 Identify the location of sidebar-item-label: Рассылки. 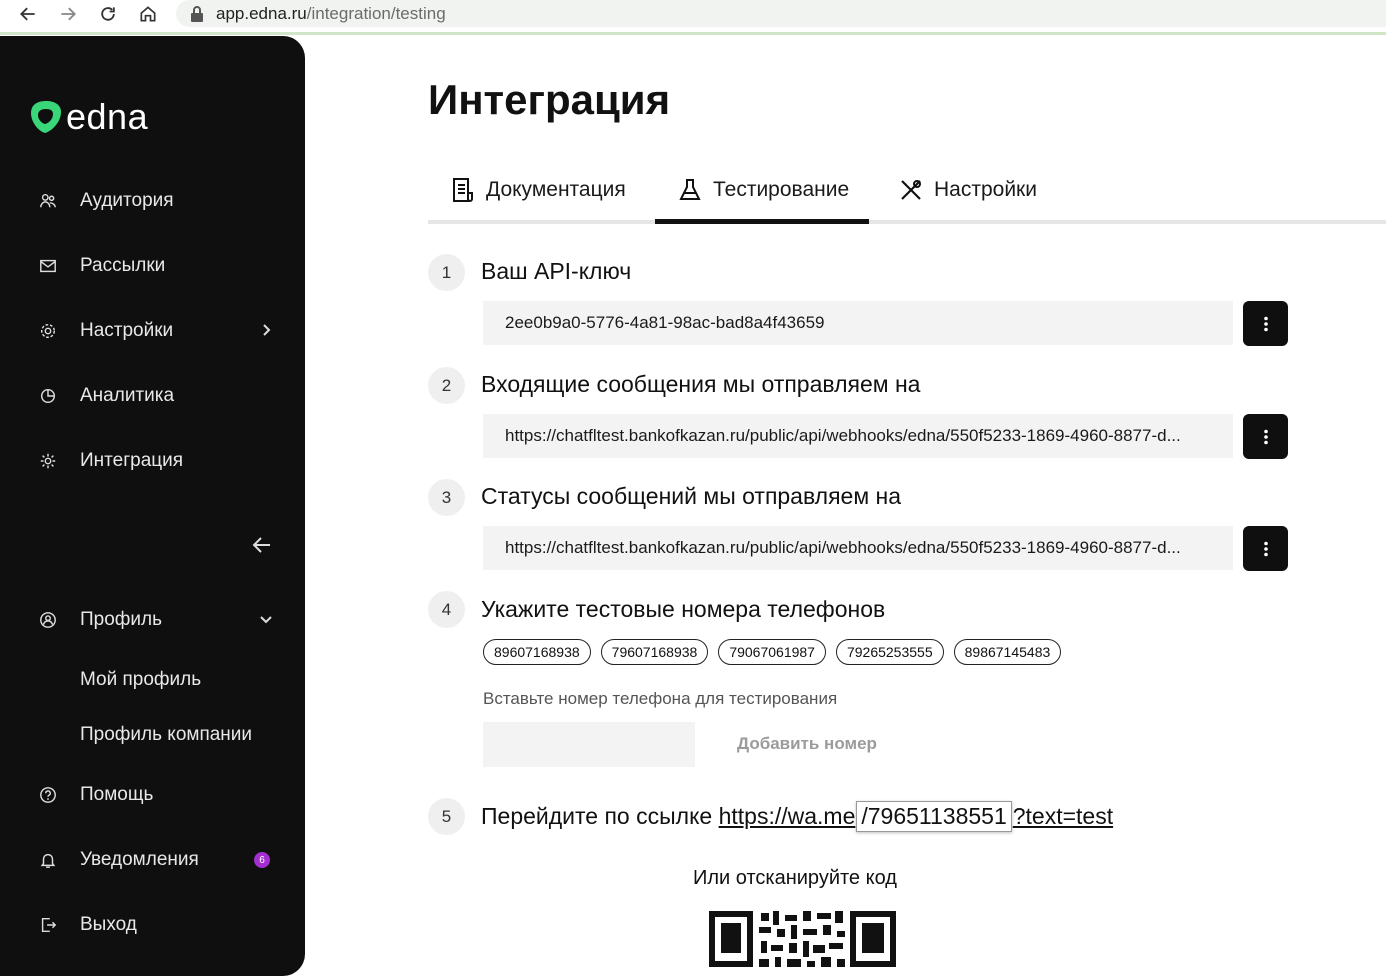
(123, 265).